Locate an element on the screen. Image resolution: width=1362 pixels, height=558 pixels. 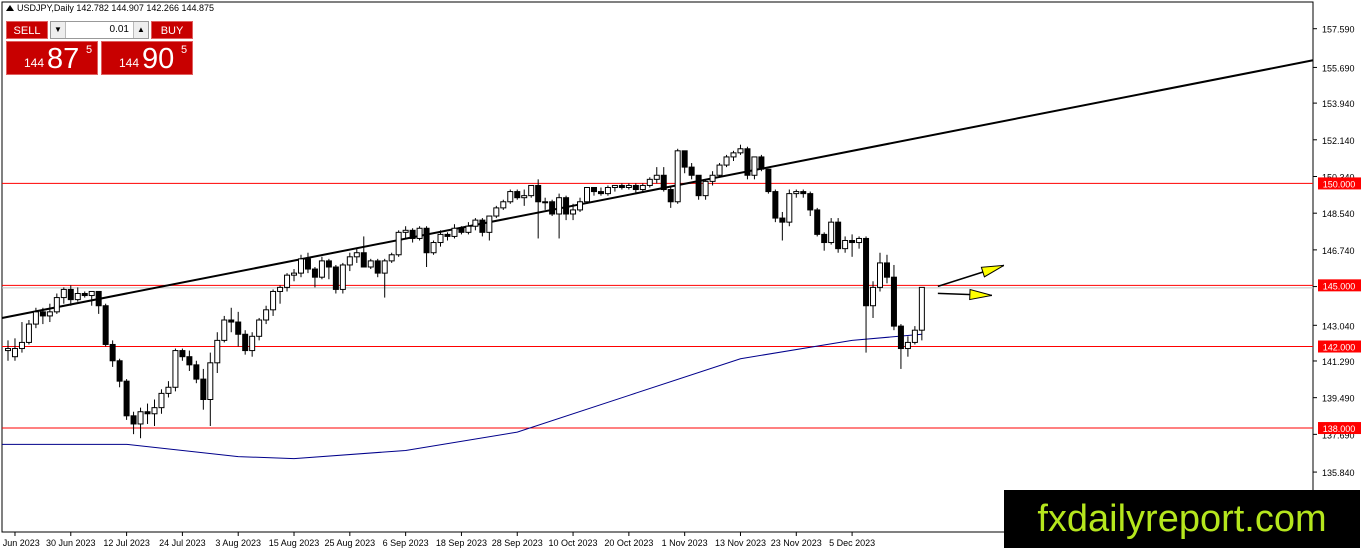
x-tick-label: 28 Sep 2023 is located at coordinates (517, 543).